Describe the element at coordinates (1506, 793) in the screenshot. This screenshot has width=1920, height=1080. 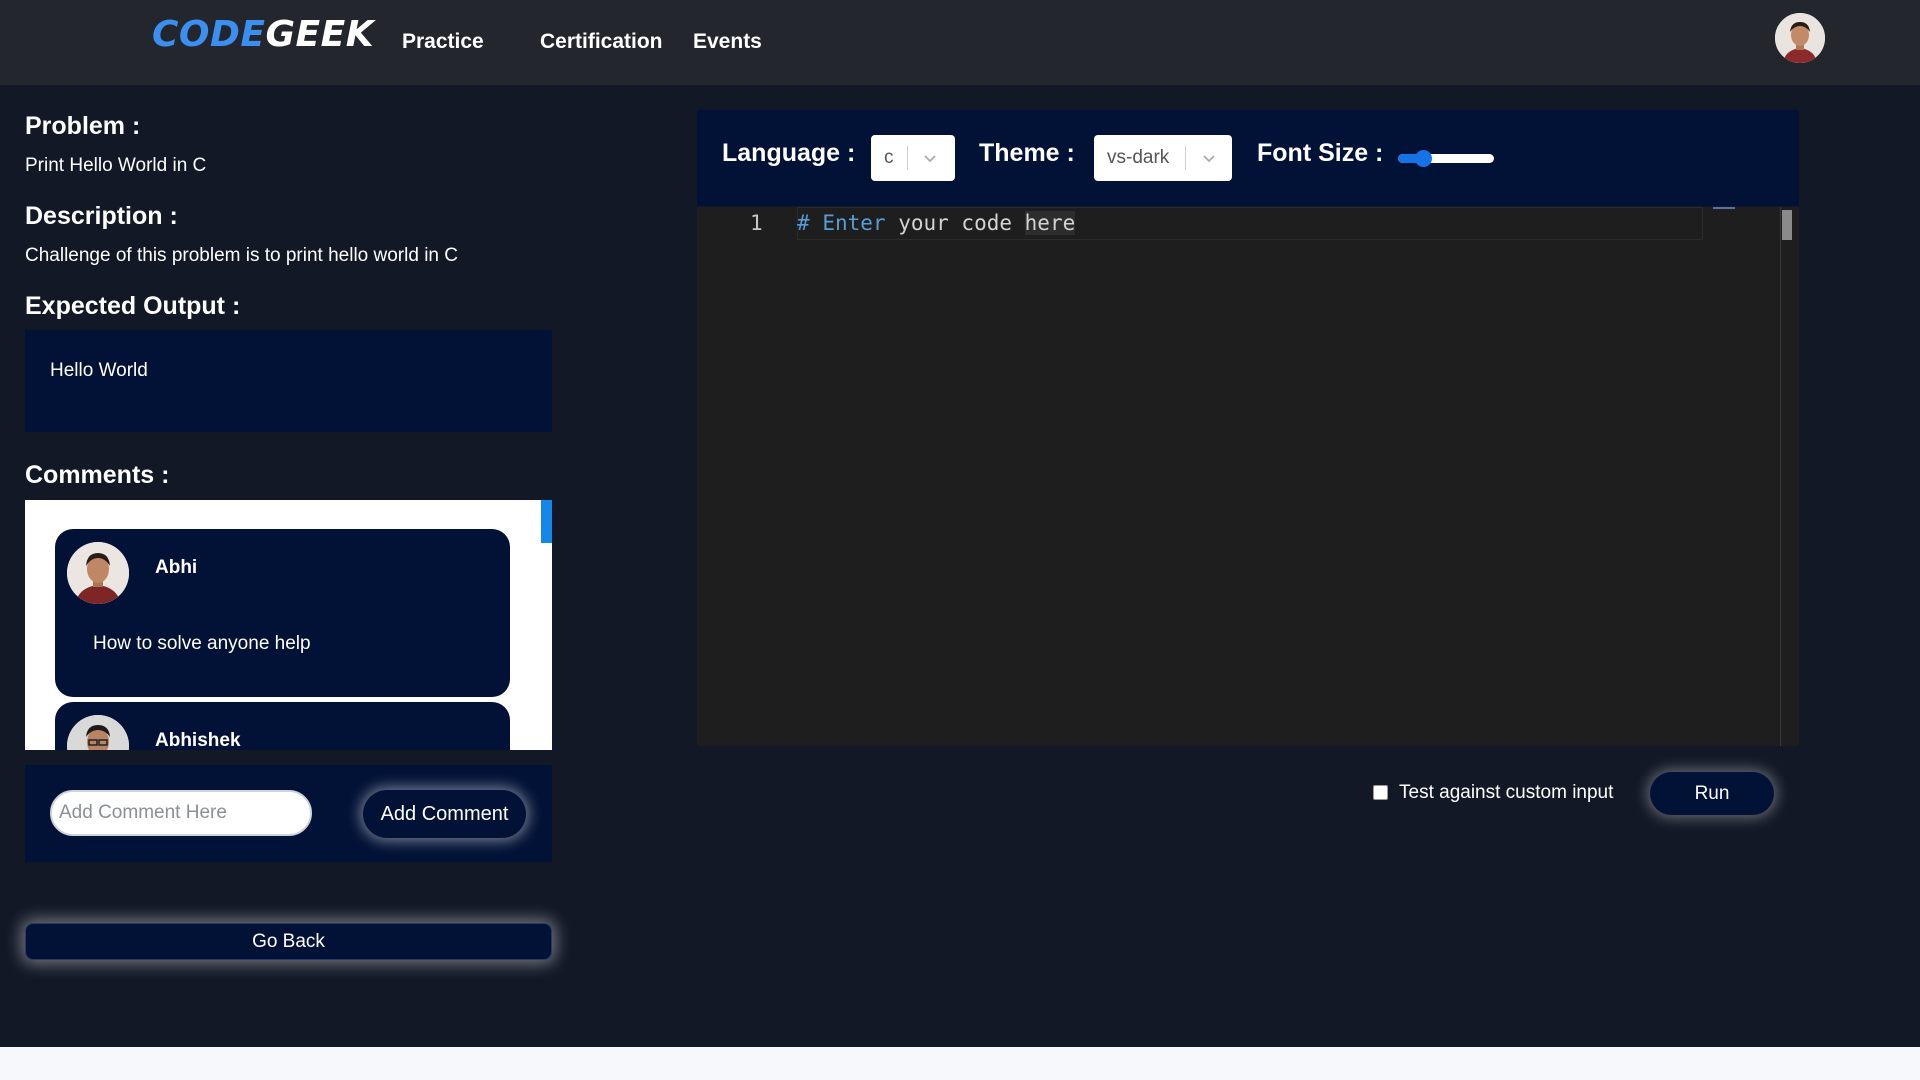
I see `custom-input-label: Test against custom input` at that location.